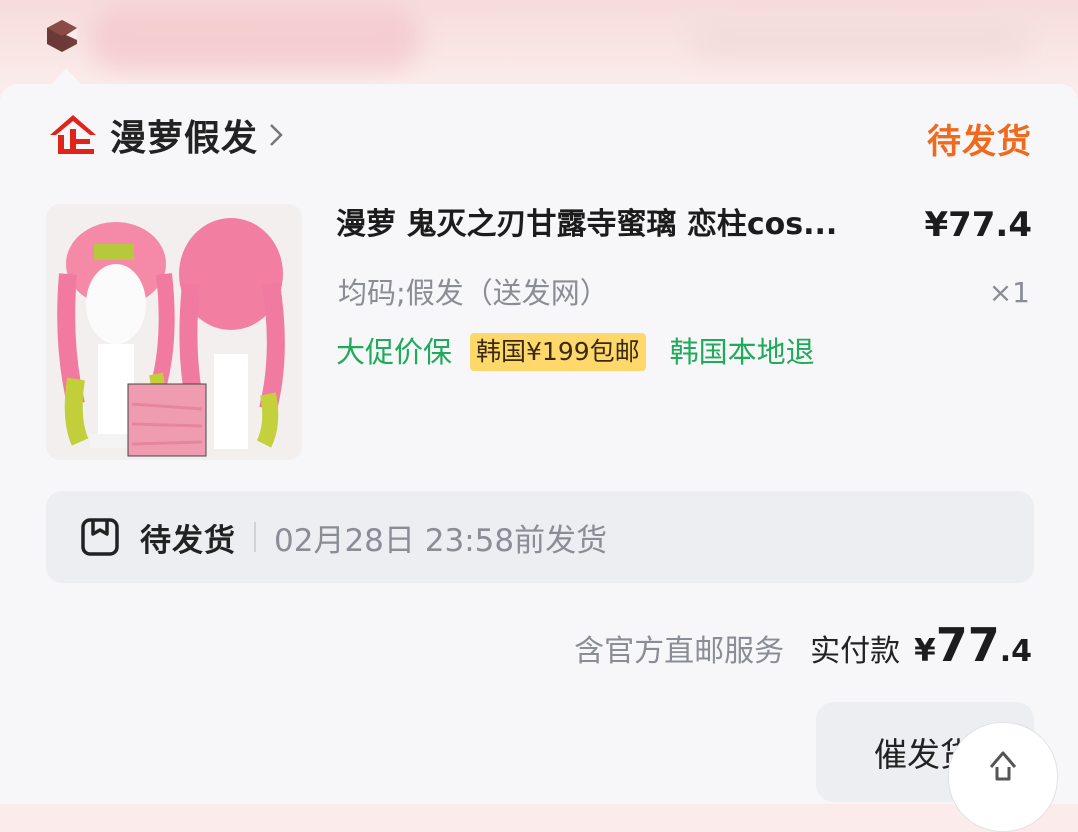 Image resolution: width=1078 pixels, height=832 pixels. What do you see at coordinates (276, 135) in the screenshot?
I see `chevron-right-icon` at bounding box center [276, 135].